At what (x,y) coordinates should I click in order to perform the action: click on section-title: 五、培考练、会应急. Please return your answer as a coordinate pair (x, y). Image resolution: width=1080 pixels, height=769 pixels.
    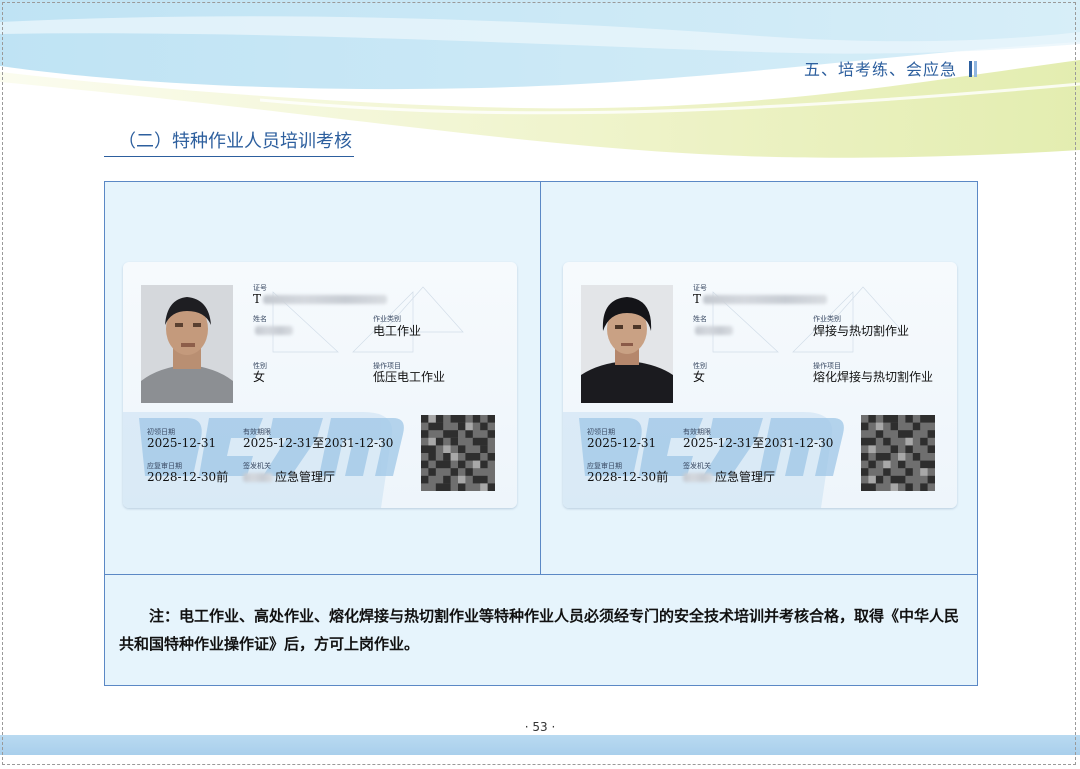
    Looking at the image, I should click on (888, 68).